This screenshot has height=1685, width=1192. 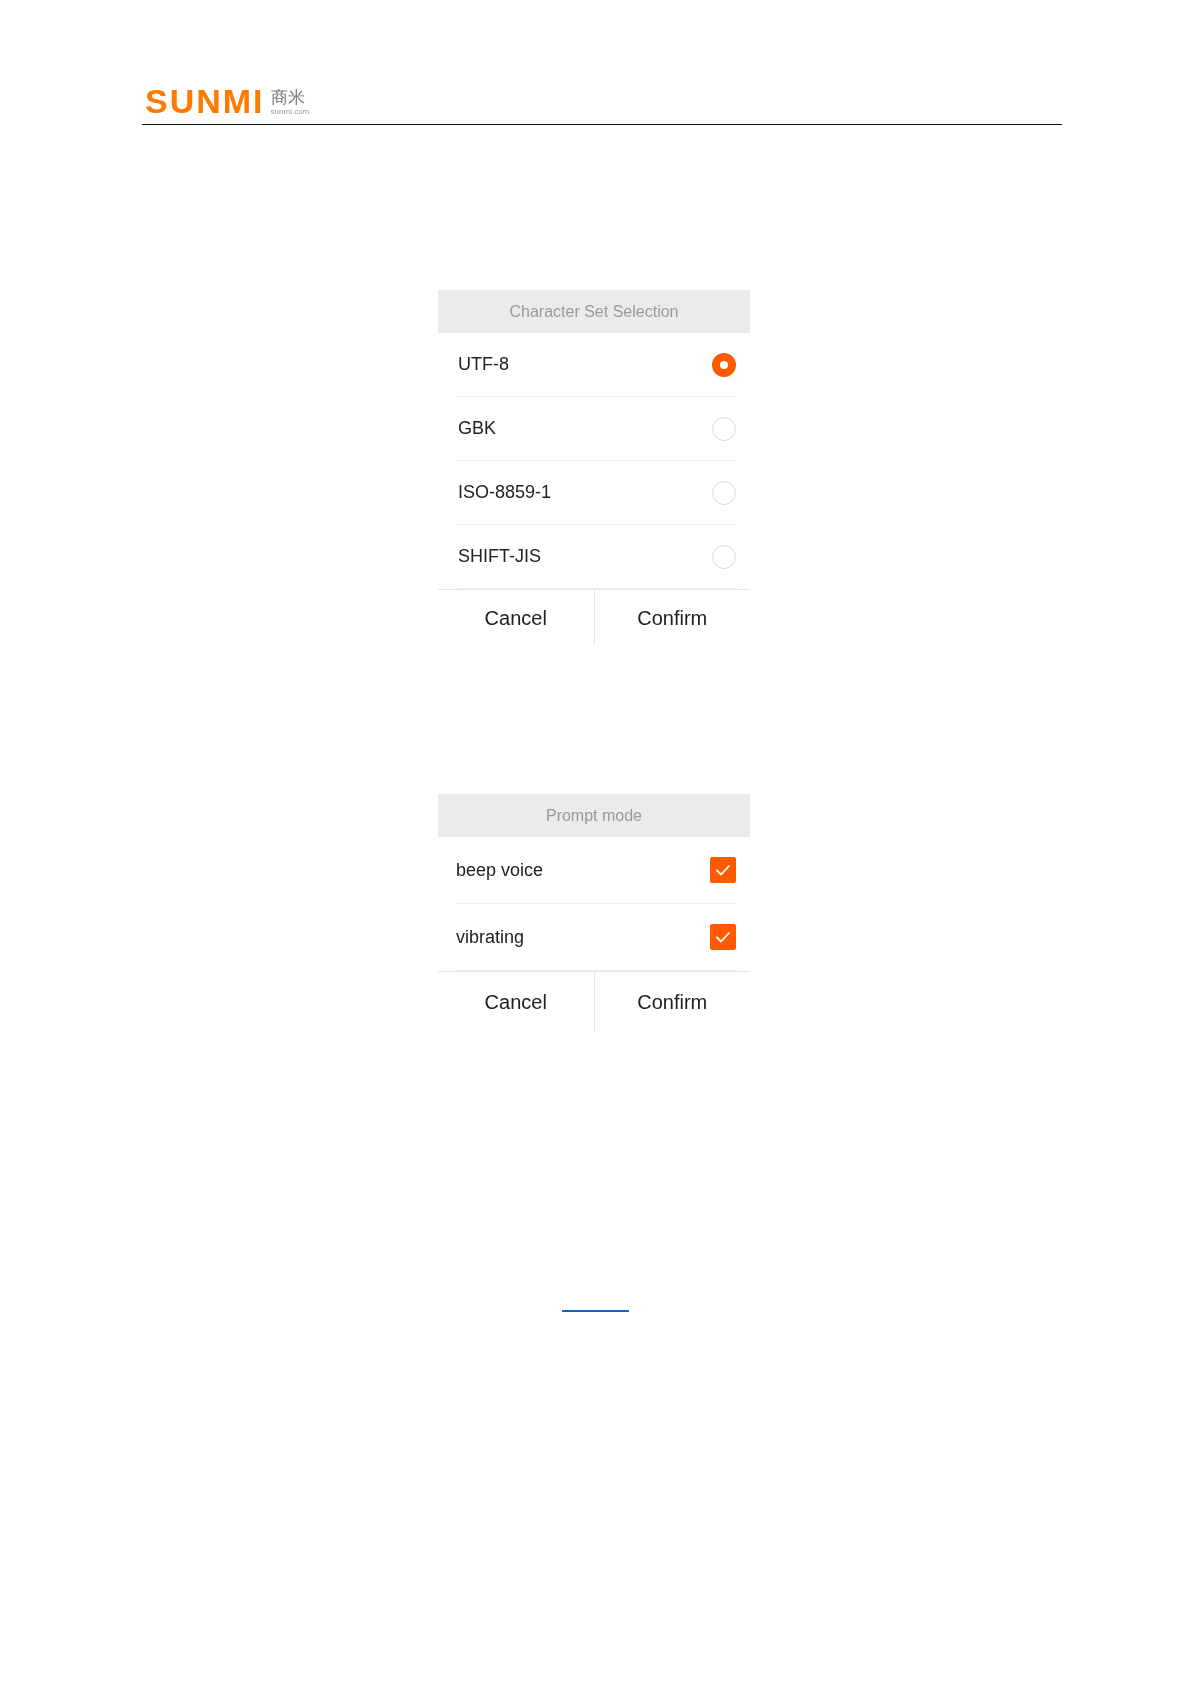 I want to click on radio-button, so click(x=724, y=364).